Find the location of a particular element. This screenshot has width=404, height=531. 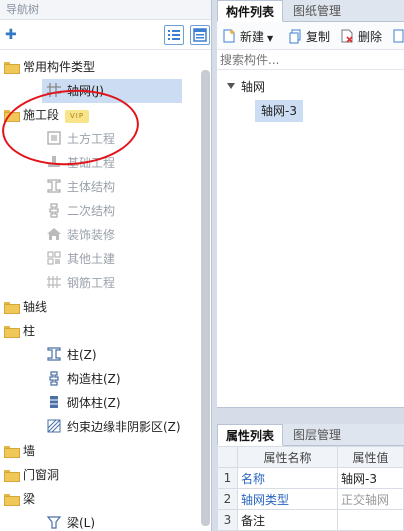

tree-scrollbar is located at coordinates (205, 298).